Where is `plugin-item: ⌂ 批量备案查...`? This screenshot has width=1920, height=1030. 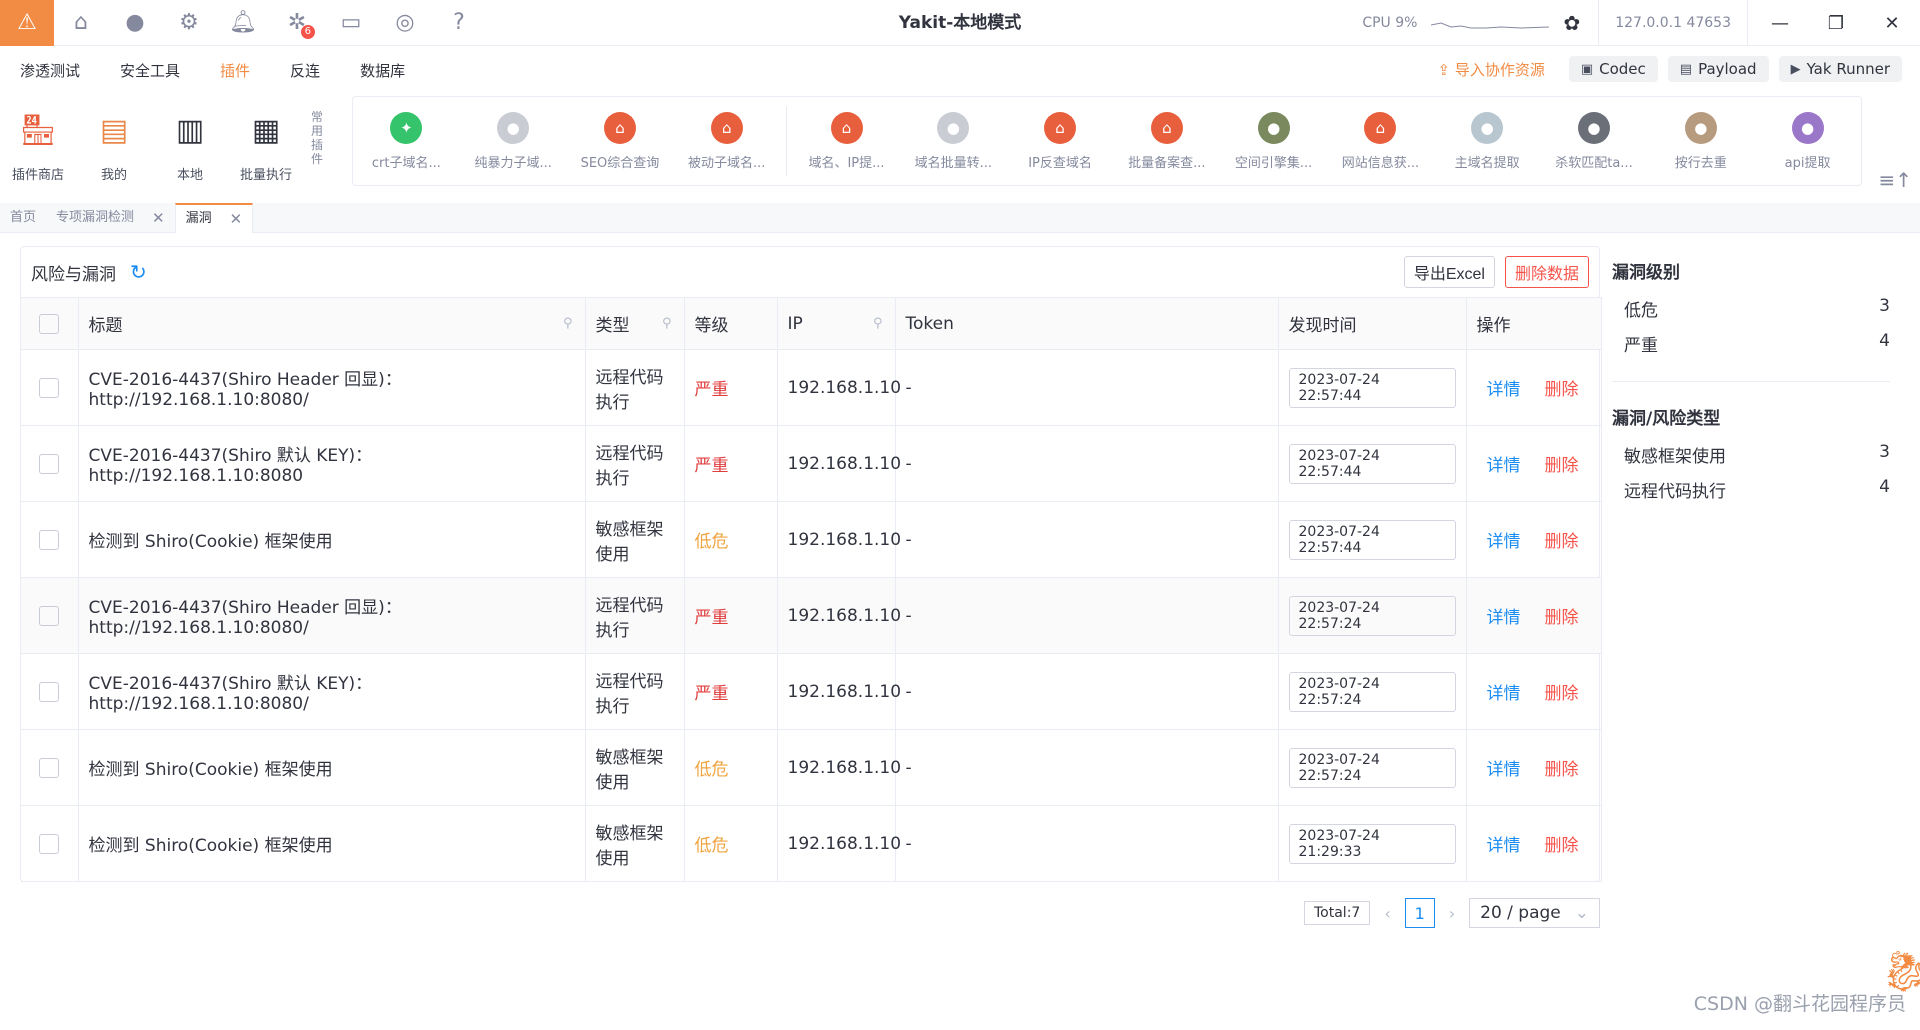
plugin-item: ⌂ 批量备案查... is located at coordinates (1166, 141).